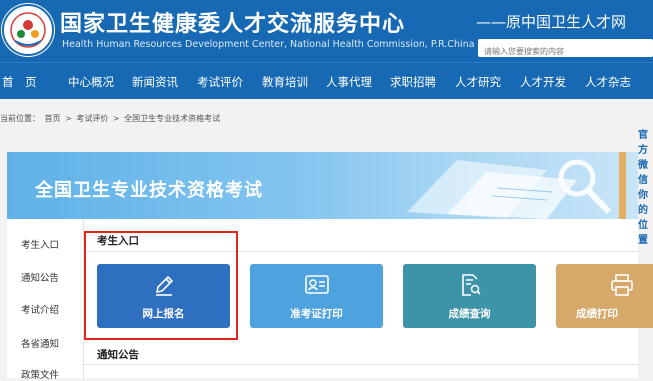 Image resolution: width=653 pixels, height=381 pixels. I want to click on nav-item-magazine: 人才杂志, so click(608, 82).